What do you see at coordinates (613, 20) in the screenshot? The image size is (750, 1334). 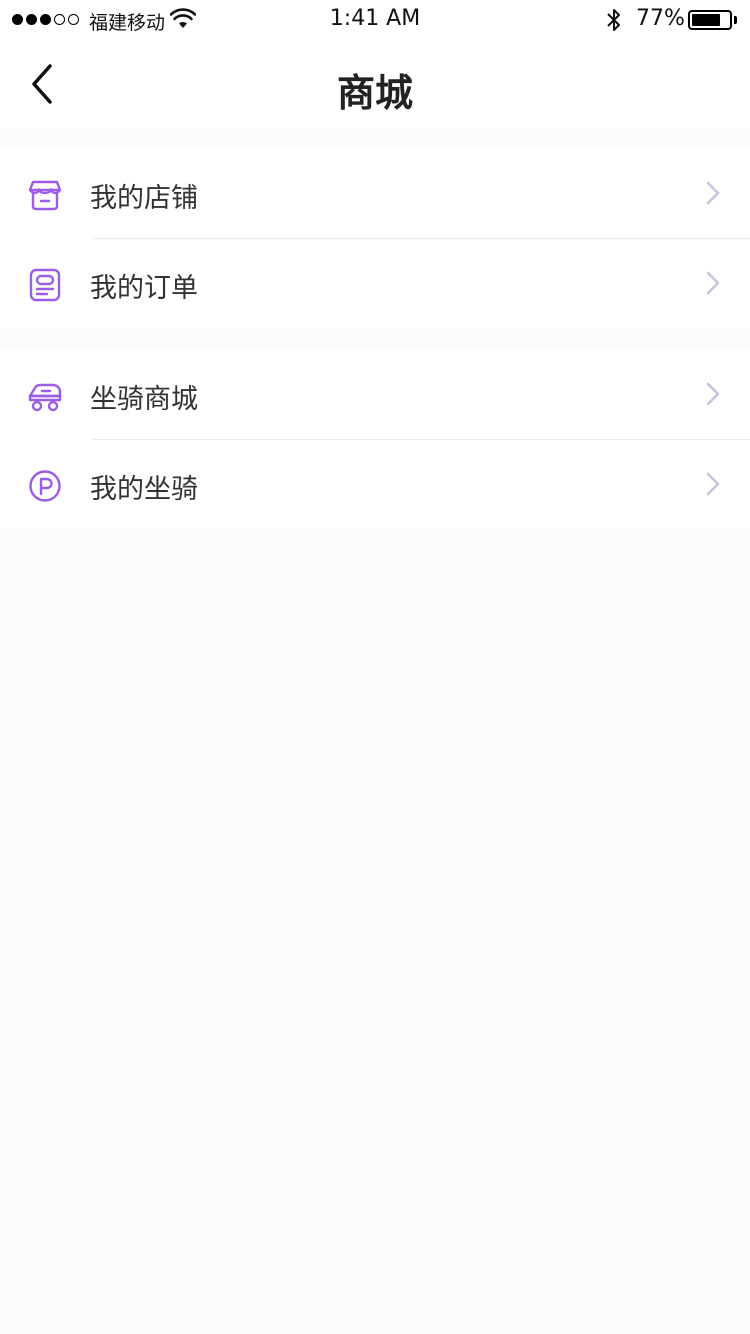 I see `bluetooth-icon` at bounding box center [613, 20].